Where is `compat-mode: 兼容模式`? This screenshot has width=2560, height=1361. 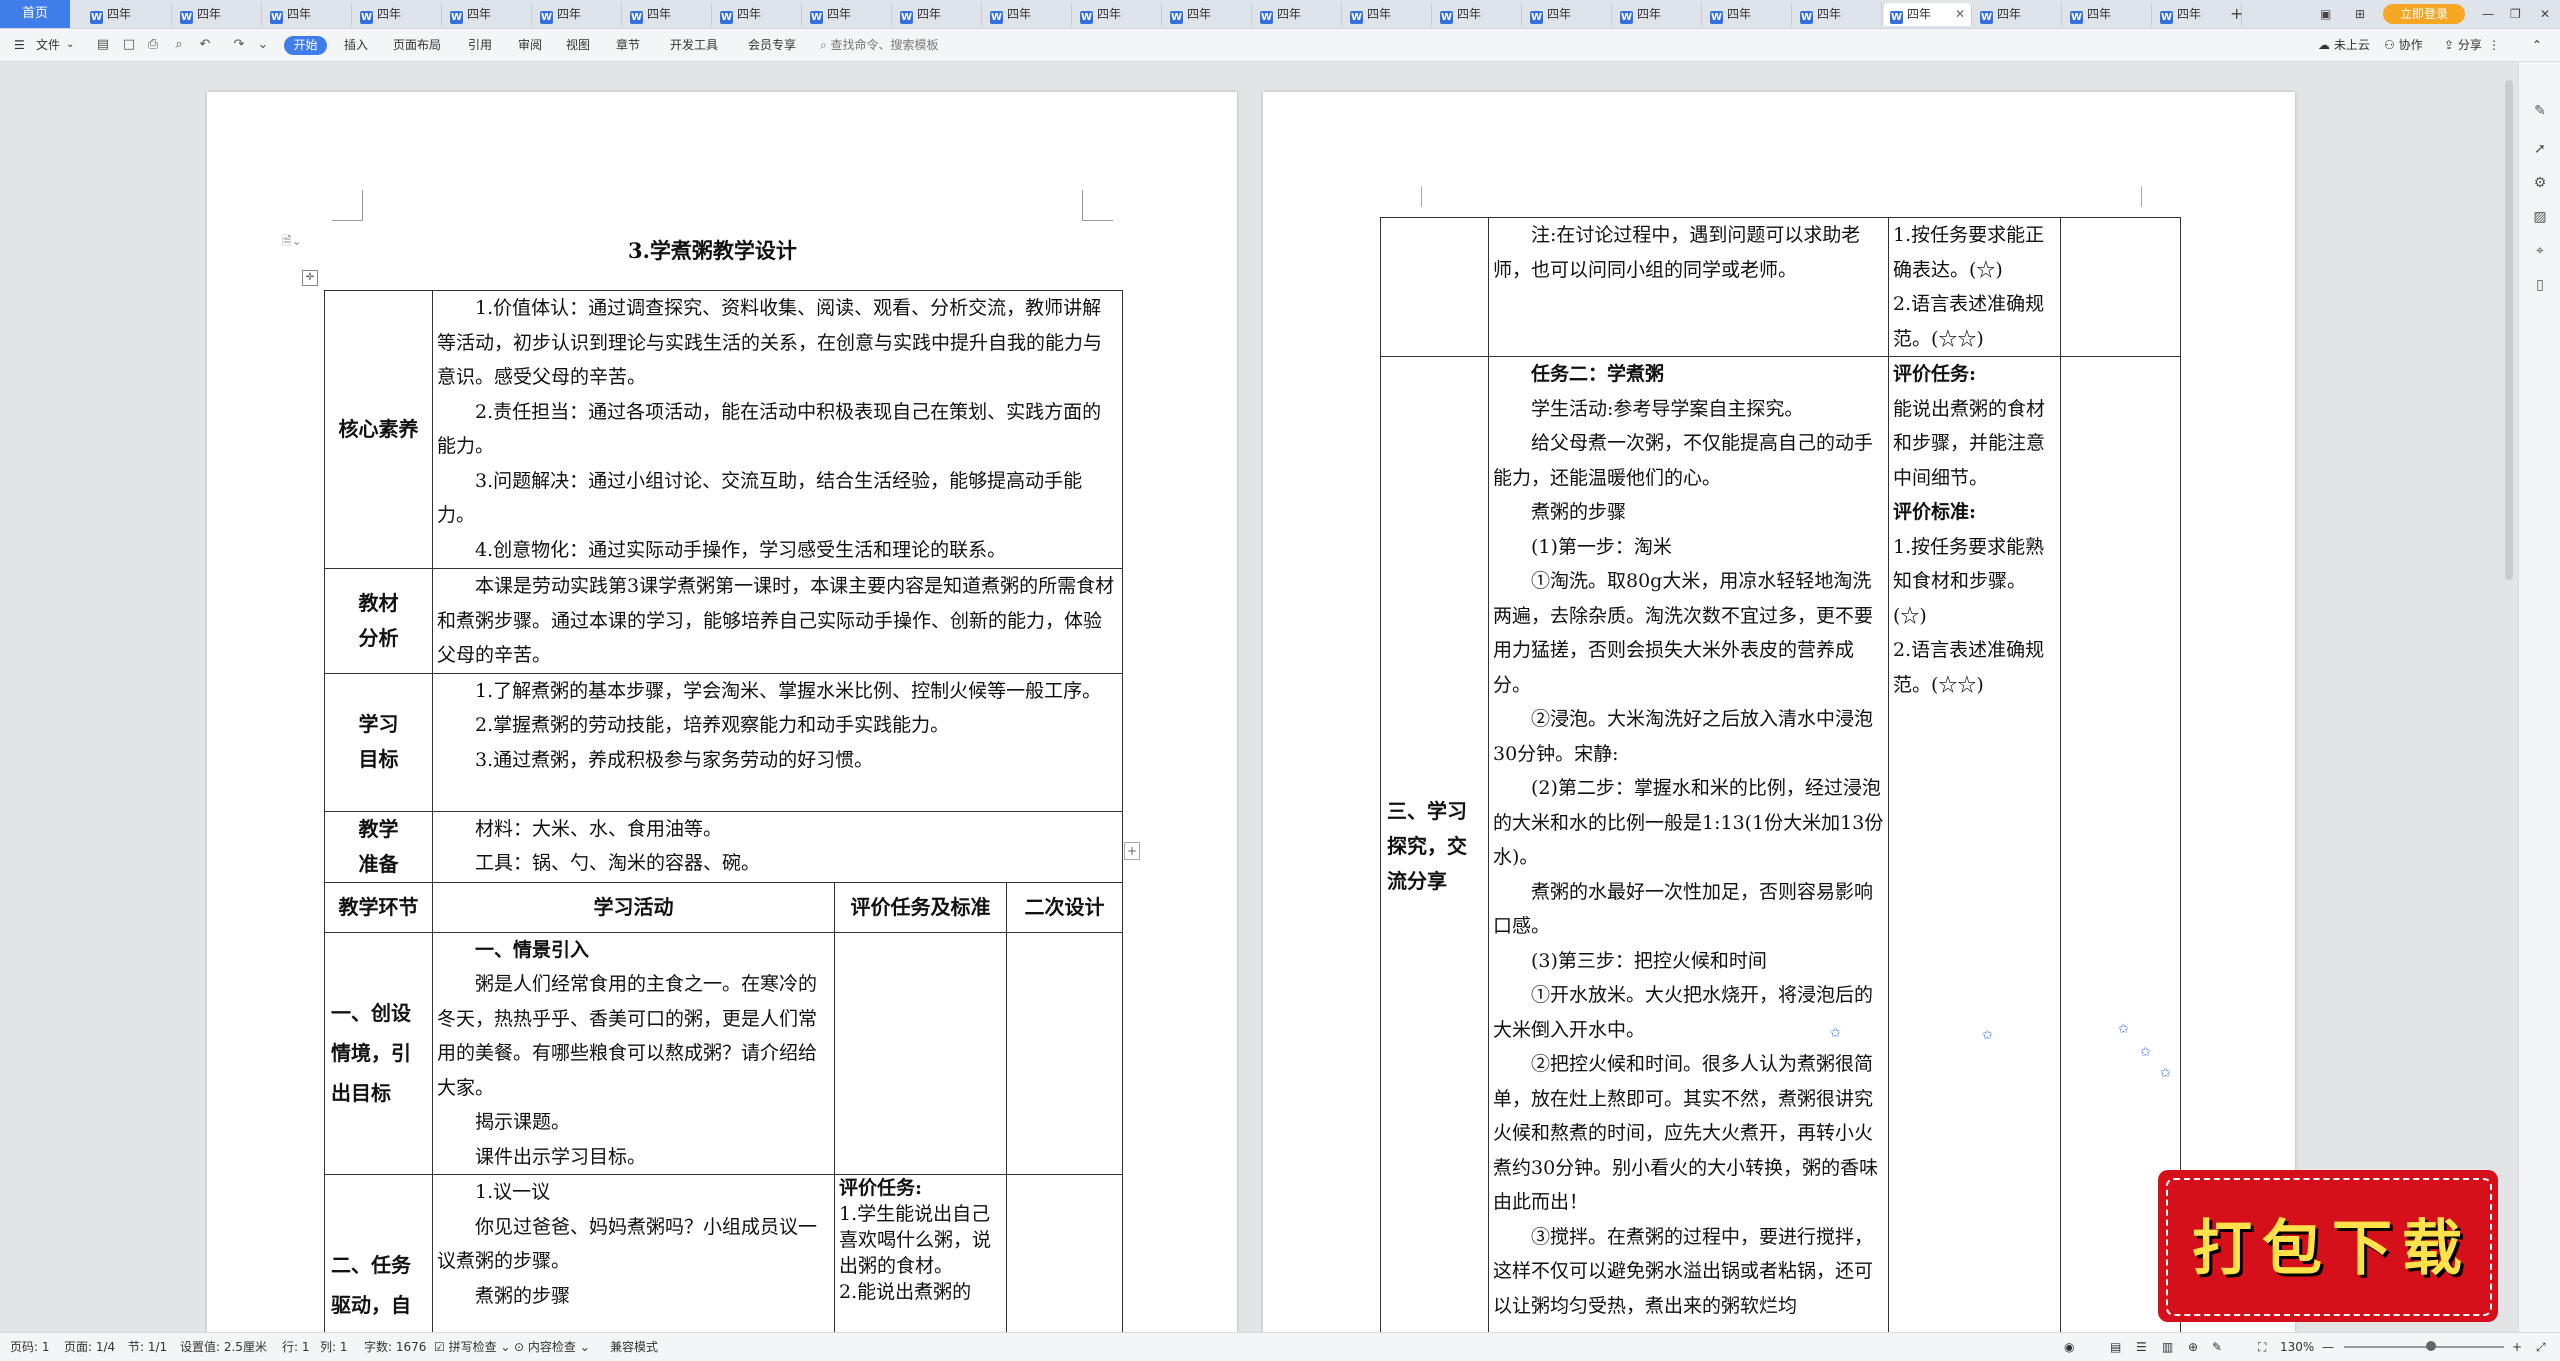 compat-mode: 兼容模式 is located at coordinates (634, 1347).